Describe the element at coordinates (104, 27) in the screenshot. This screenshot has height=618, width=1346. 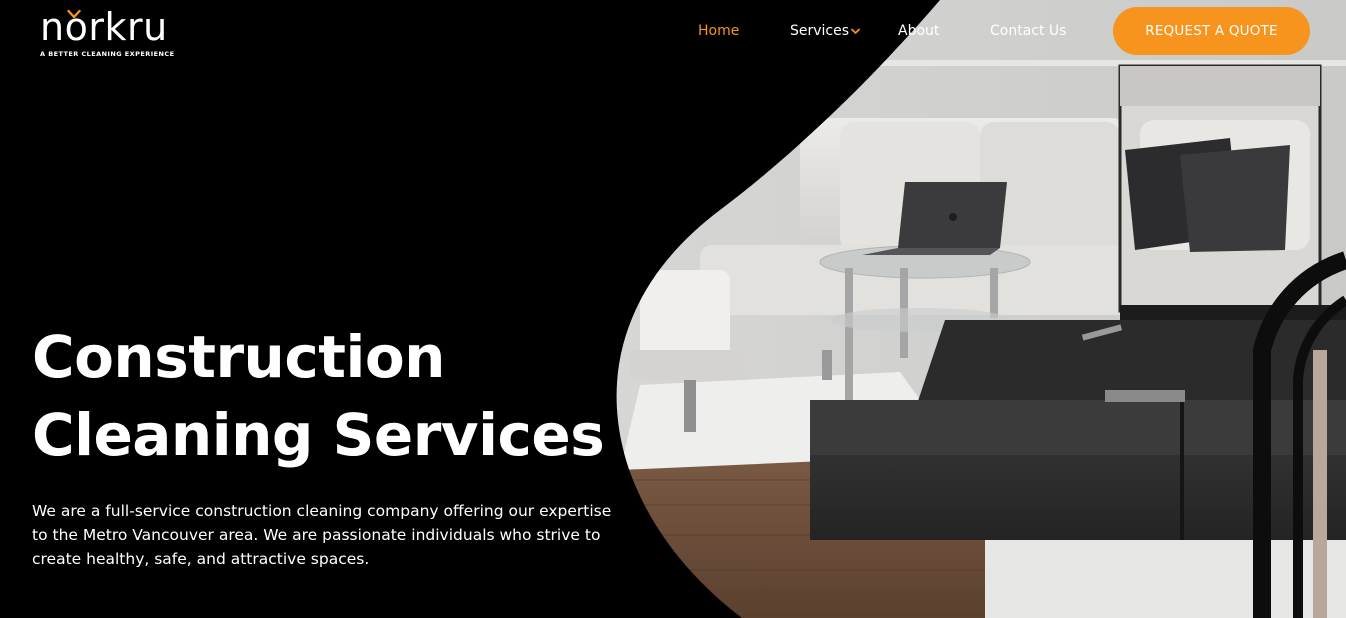
I see `logo-wordmark: norkru` at that location.